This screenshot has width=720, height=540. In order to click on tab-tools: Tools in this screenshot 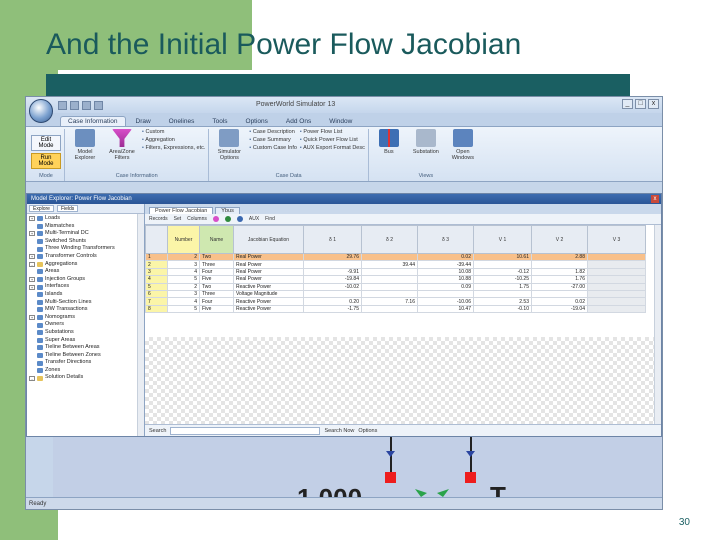, I will do `click(219, 121)`.